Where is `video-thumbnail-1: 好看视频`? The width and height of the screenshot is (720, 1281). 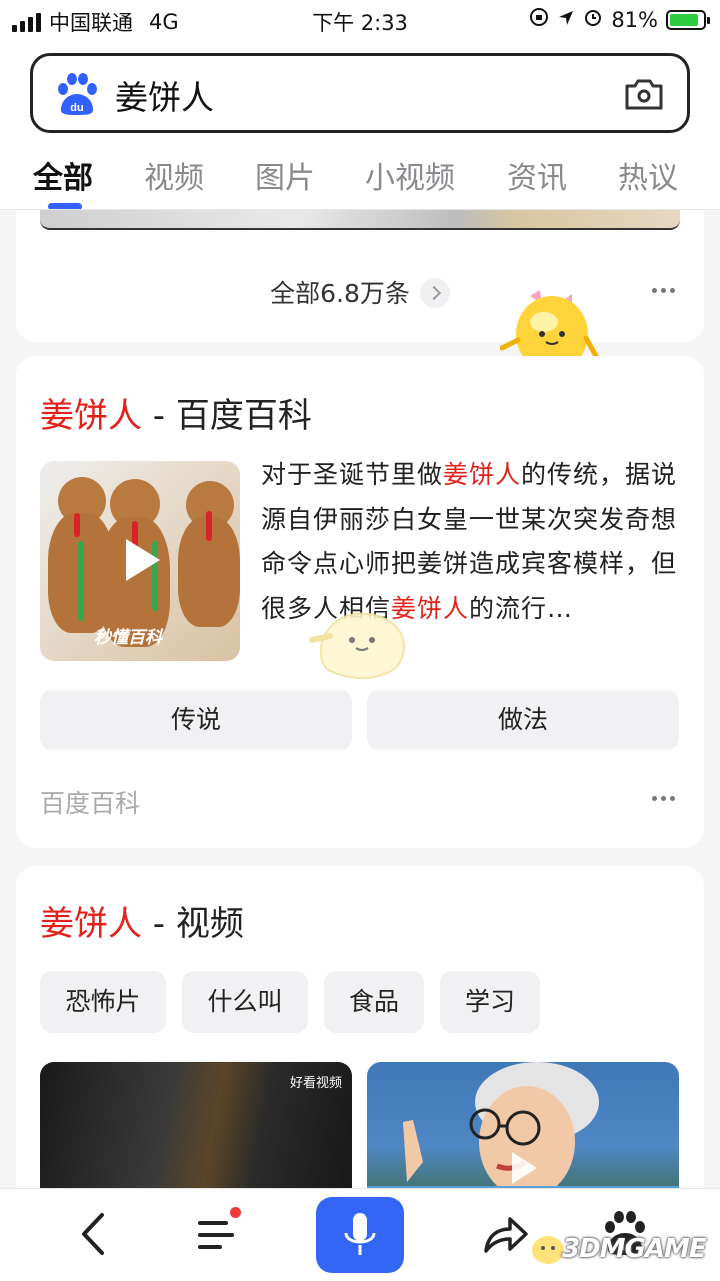 video-thumbnail-1: 好看视频 is located at coordinates (196, 1132).